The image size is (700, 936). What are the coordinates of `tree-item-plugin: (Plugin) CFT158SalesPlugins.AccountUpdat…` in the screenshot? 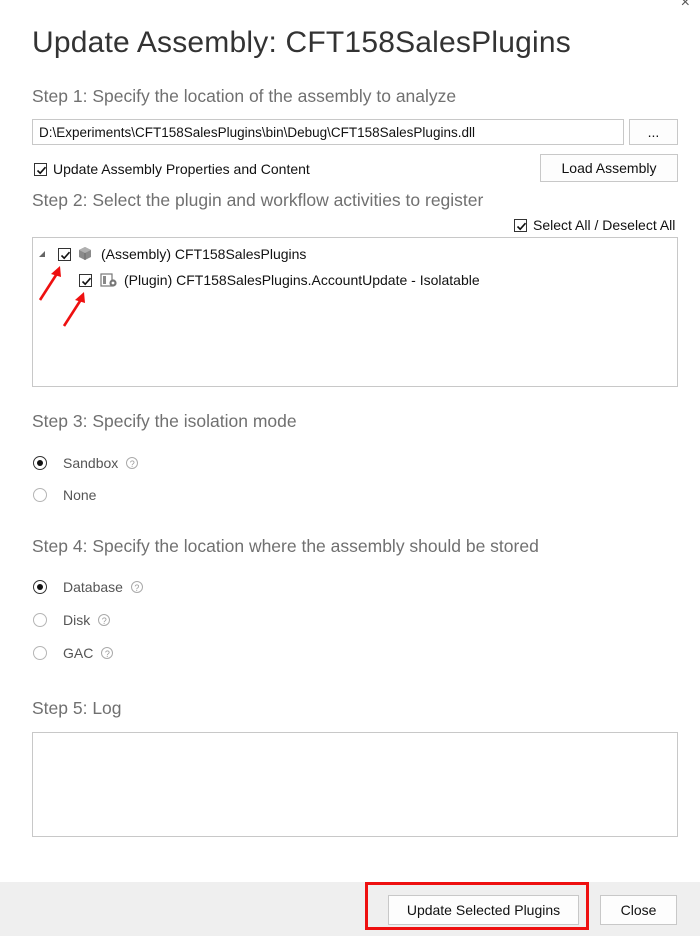 It's located at (279, 280).